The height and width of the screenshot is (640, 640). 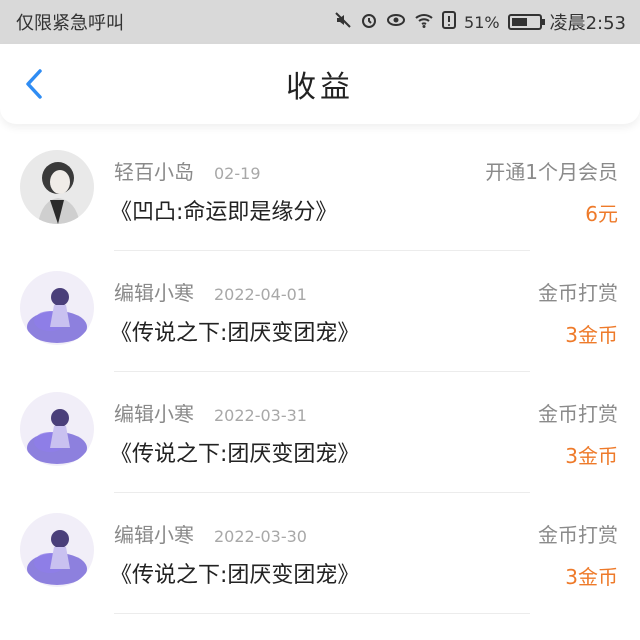 I want to click on divider, so click(x=322, y=613).